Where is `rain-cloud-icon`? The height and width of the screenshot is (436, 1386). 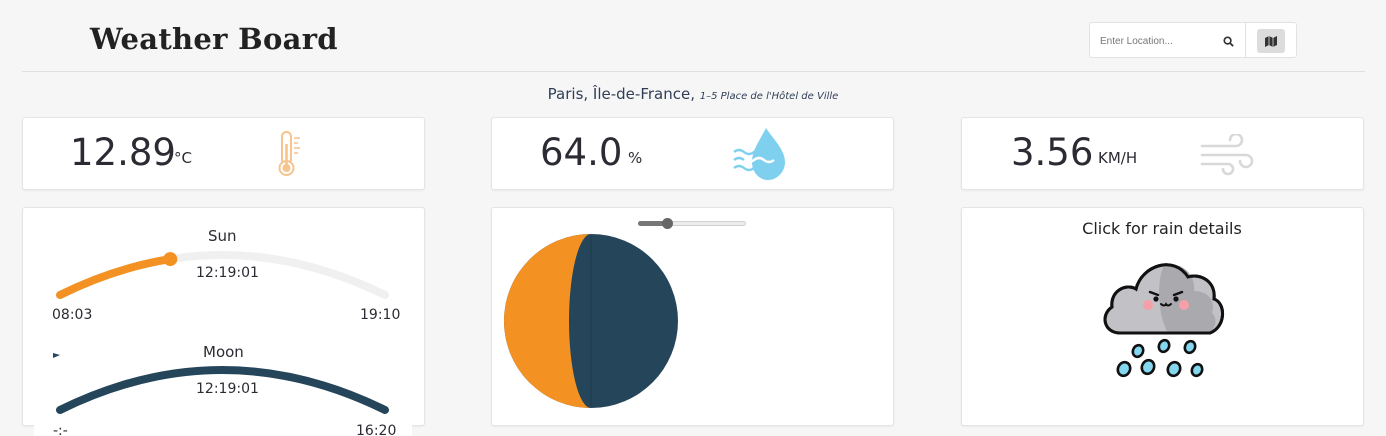
rain-cloud-icon is located at coordinates (1163, 320).